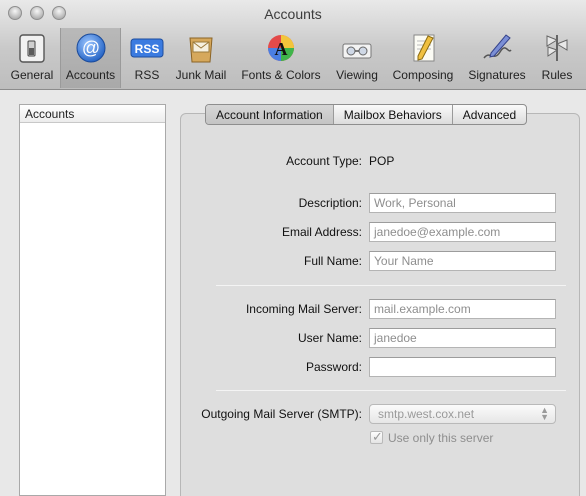  I want to click on toolbar-label: Rules, so click(557, 75).